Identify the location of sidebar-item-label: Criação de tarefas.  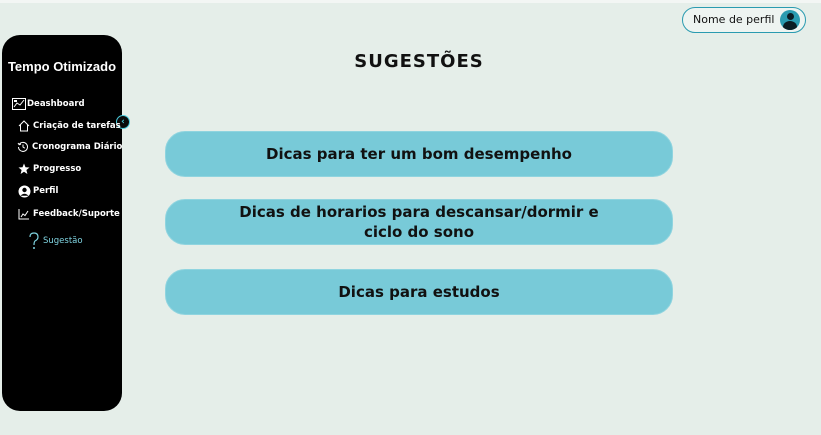
(77, 126).